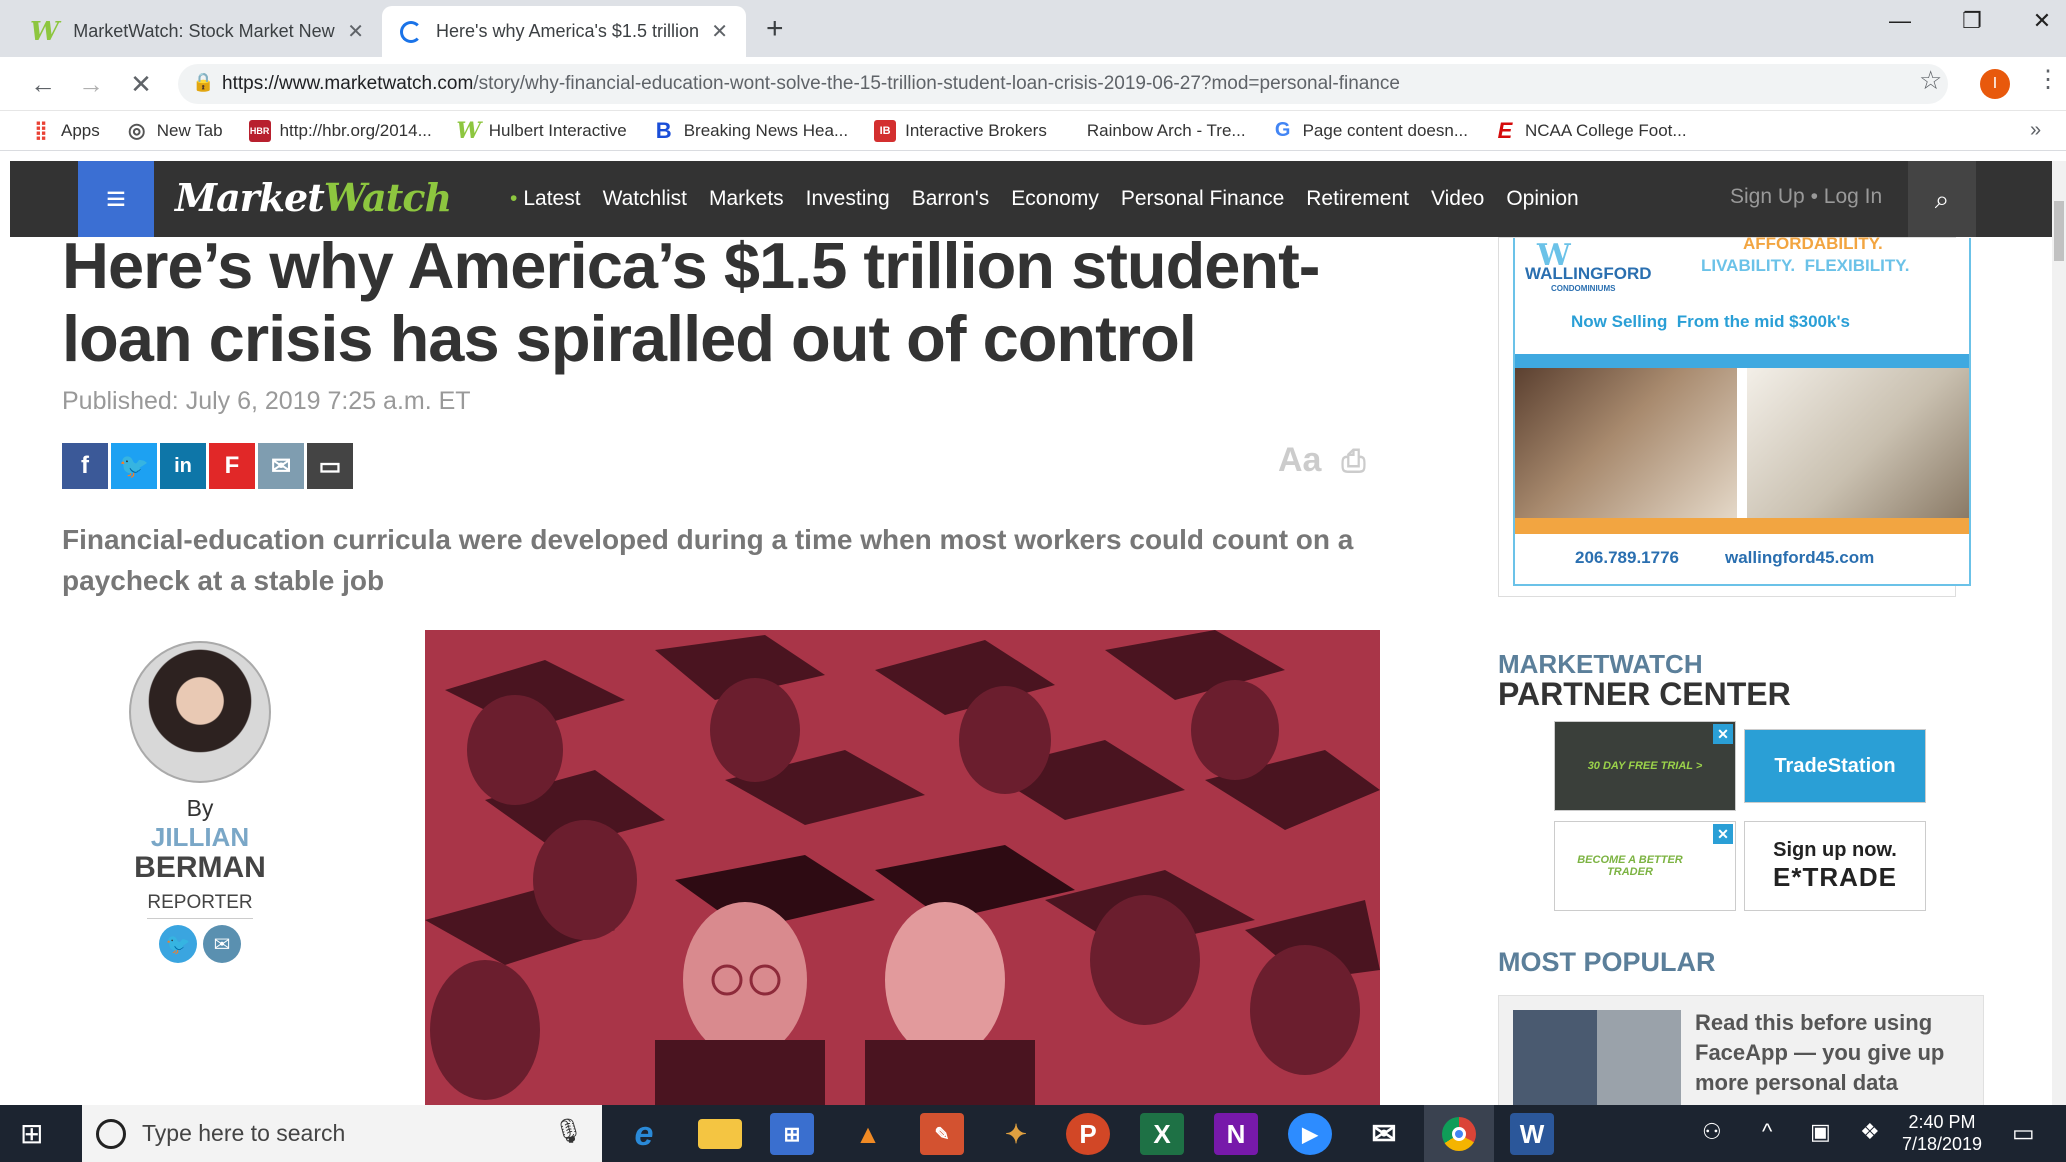 The image size is (2066, 1162). I want to click on nav-personal-finance: Personal Finance, so click(1202, 199).